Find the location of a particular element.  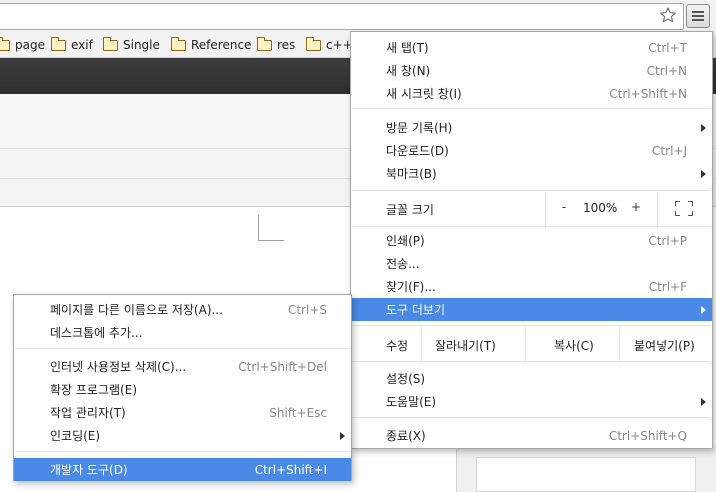

bookmark-label: exif is located at coordinates (82, 45).